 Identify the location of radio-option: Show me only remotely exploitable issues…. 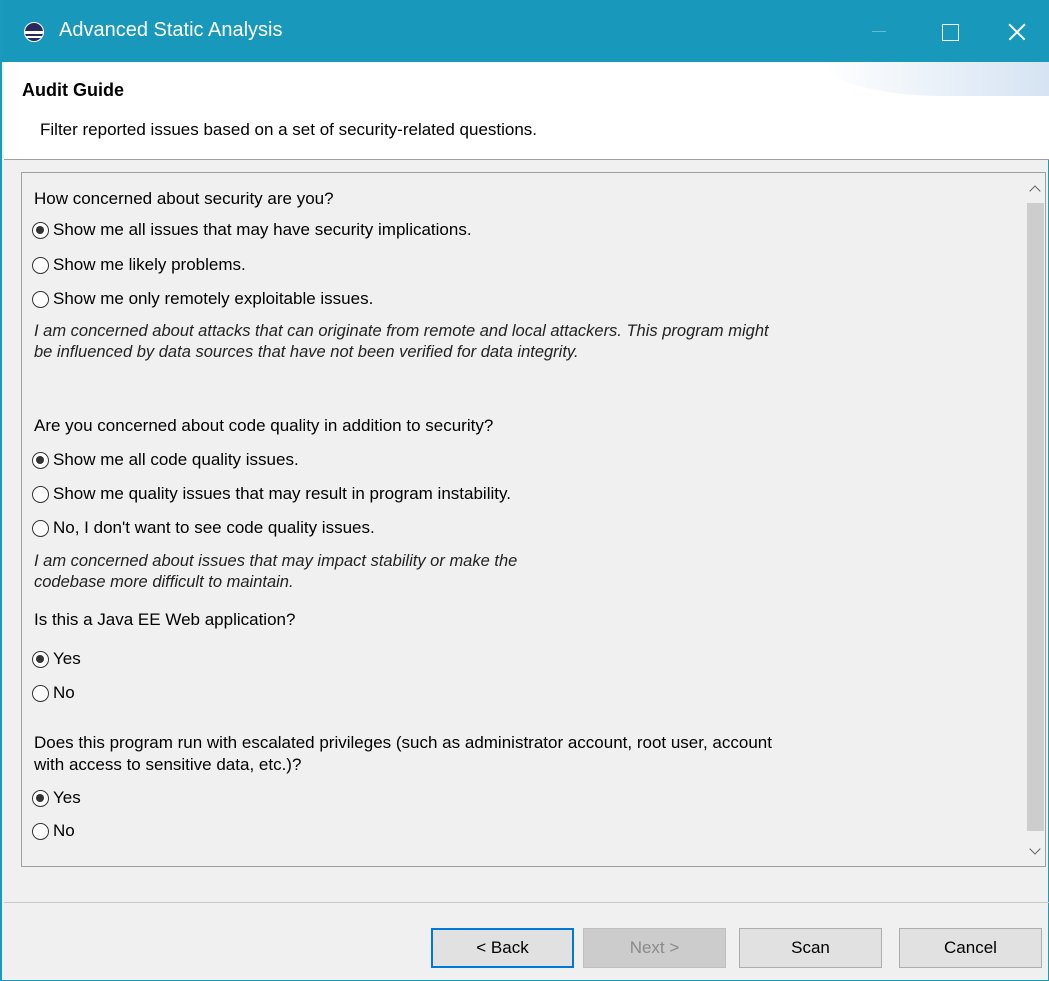
(202, 299).